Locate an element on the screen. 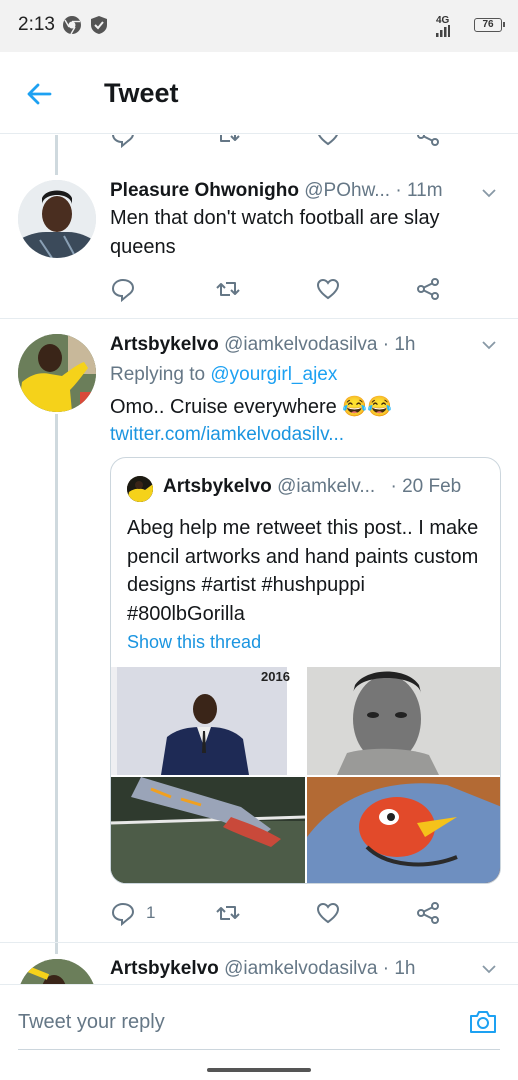 The image size is (518, 1080). reply-count: 1 is located at coordinates (151, 912).